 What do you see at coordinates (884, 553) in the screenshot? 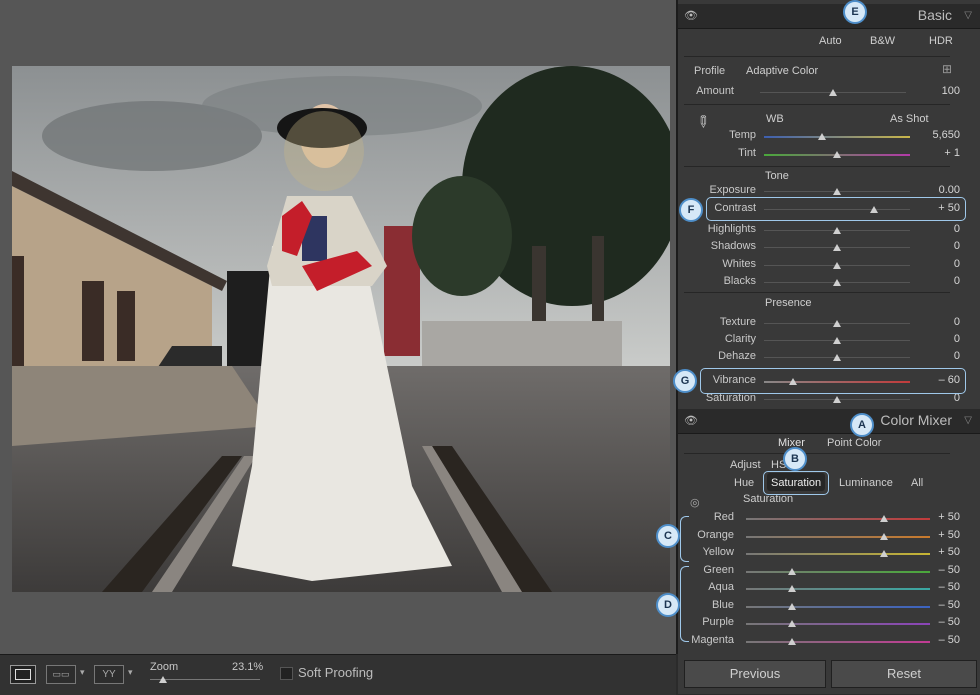
I see `channel-yellow-slider-thumb` at bounding box center [884, 553].